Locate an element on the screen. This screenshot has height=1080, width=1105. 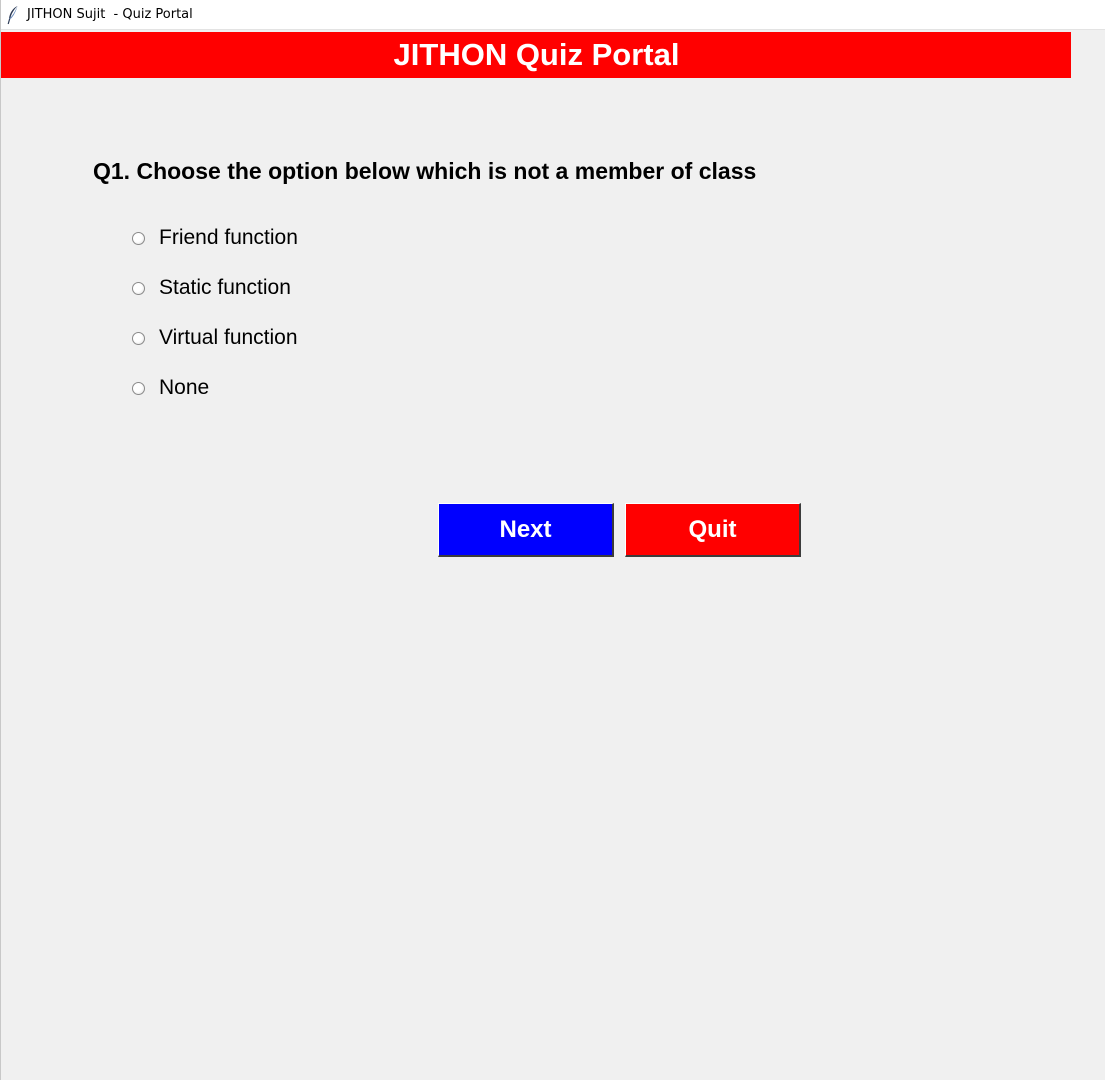
option-static-function: Static function is located at coordinates (211, 288).